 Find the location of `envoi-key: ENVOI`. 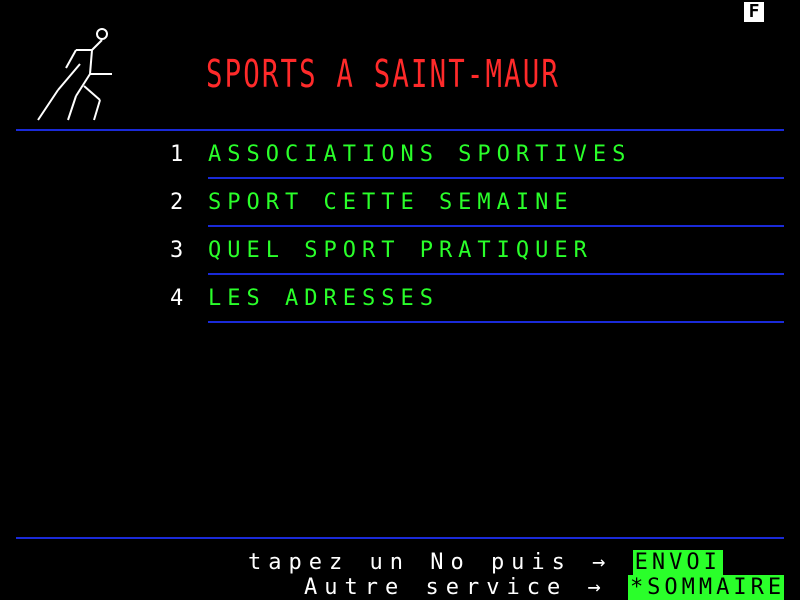

envoi-key: ENVOI is located at coordinates (677, 562).